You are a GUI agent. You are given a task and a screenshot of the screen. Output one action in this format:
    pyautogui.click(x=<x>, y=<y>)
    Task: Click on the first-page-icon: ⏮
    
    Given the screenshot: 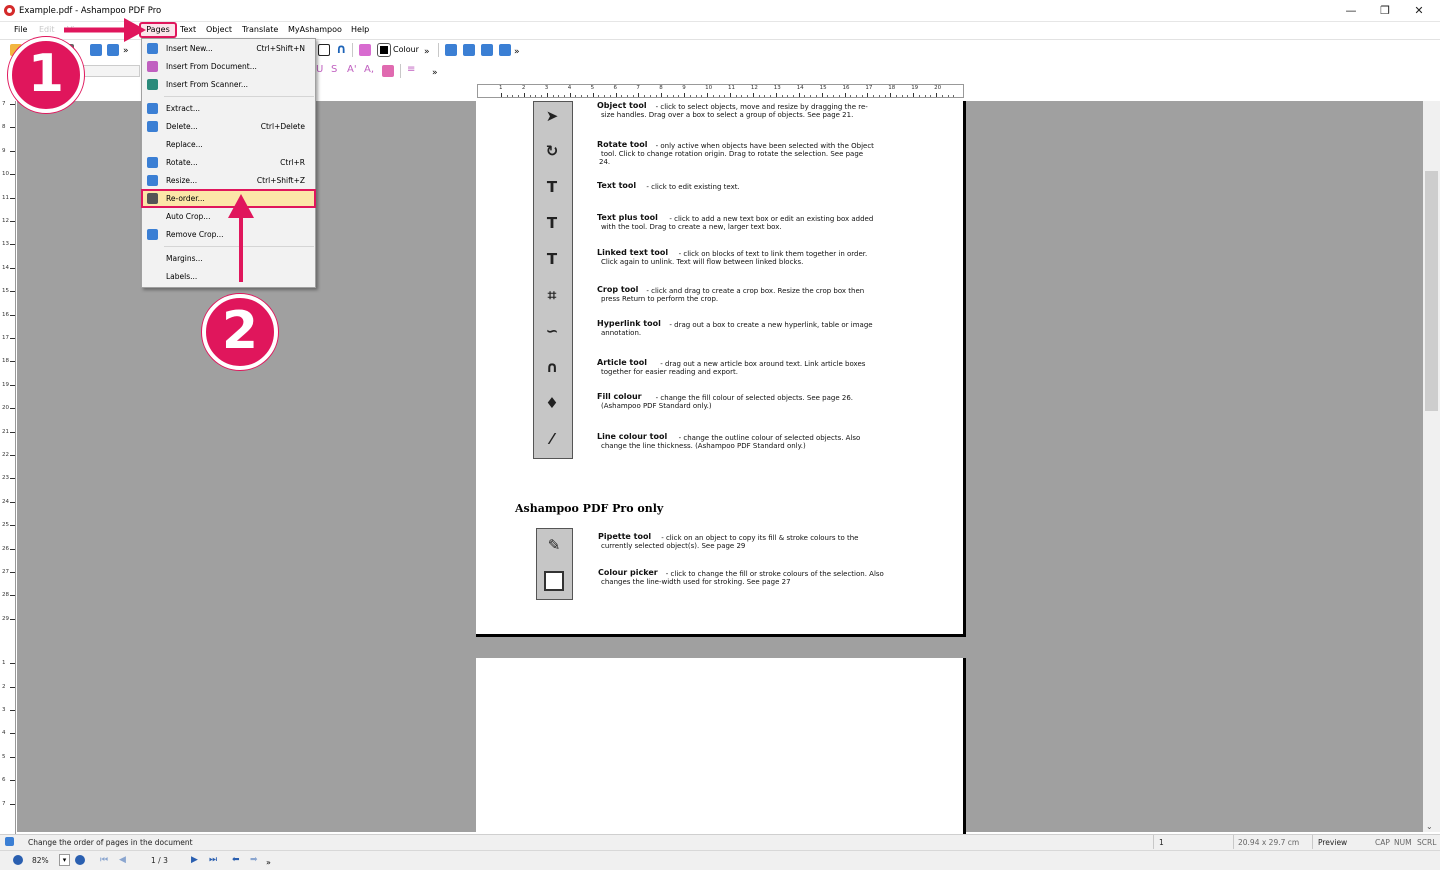 What is the action you would take?
    pyautogui.click(x=104, y=860)
    